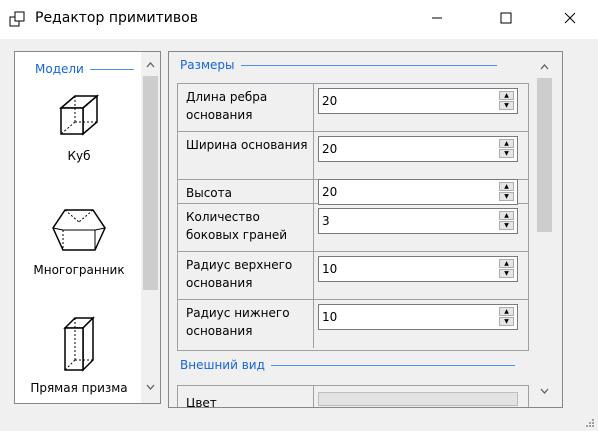  I want to click on window-icon, so click(18, 21).